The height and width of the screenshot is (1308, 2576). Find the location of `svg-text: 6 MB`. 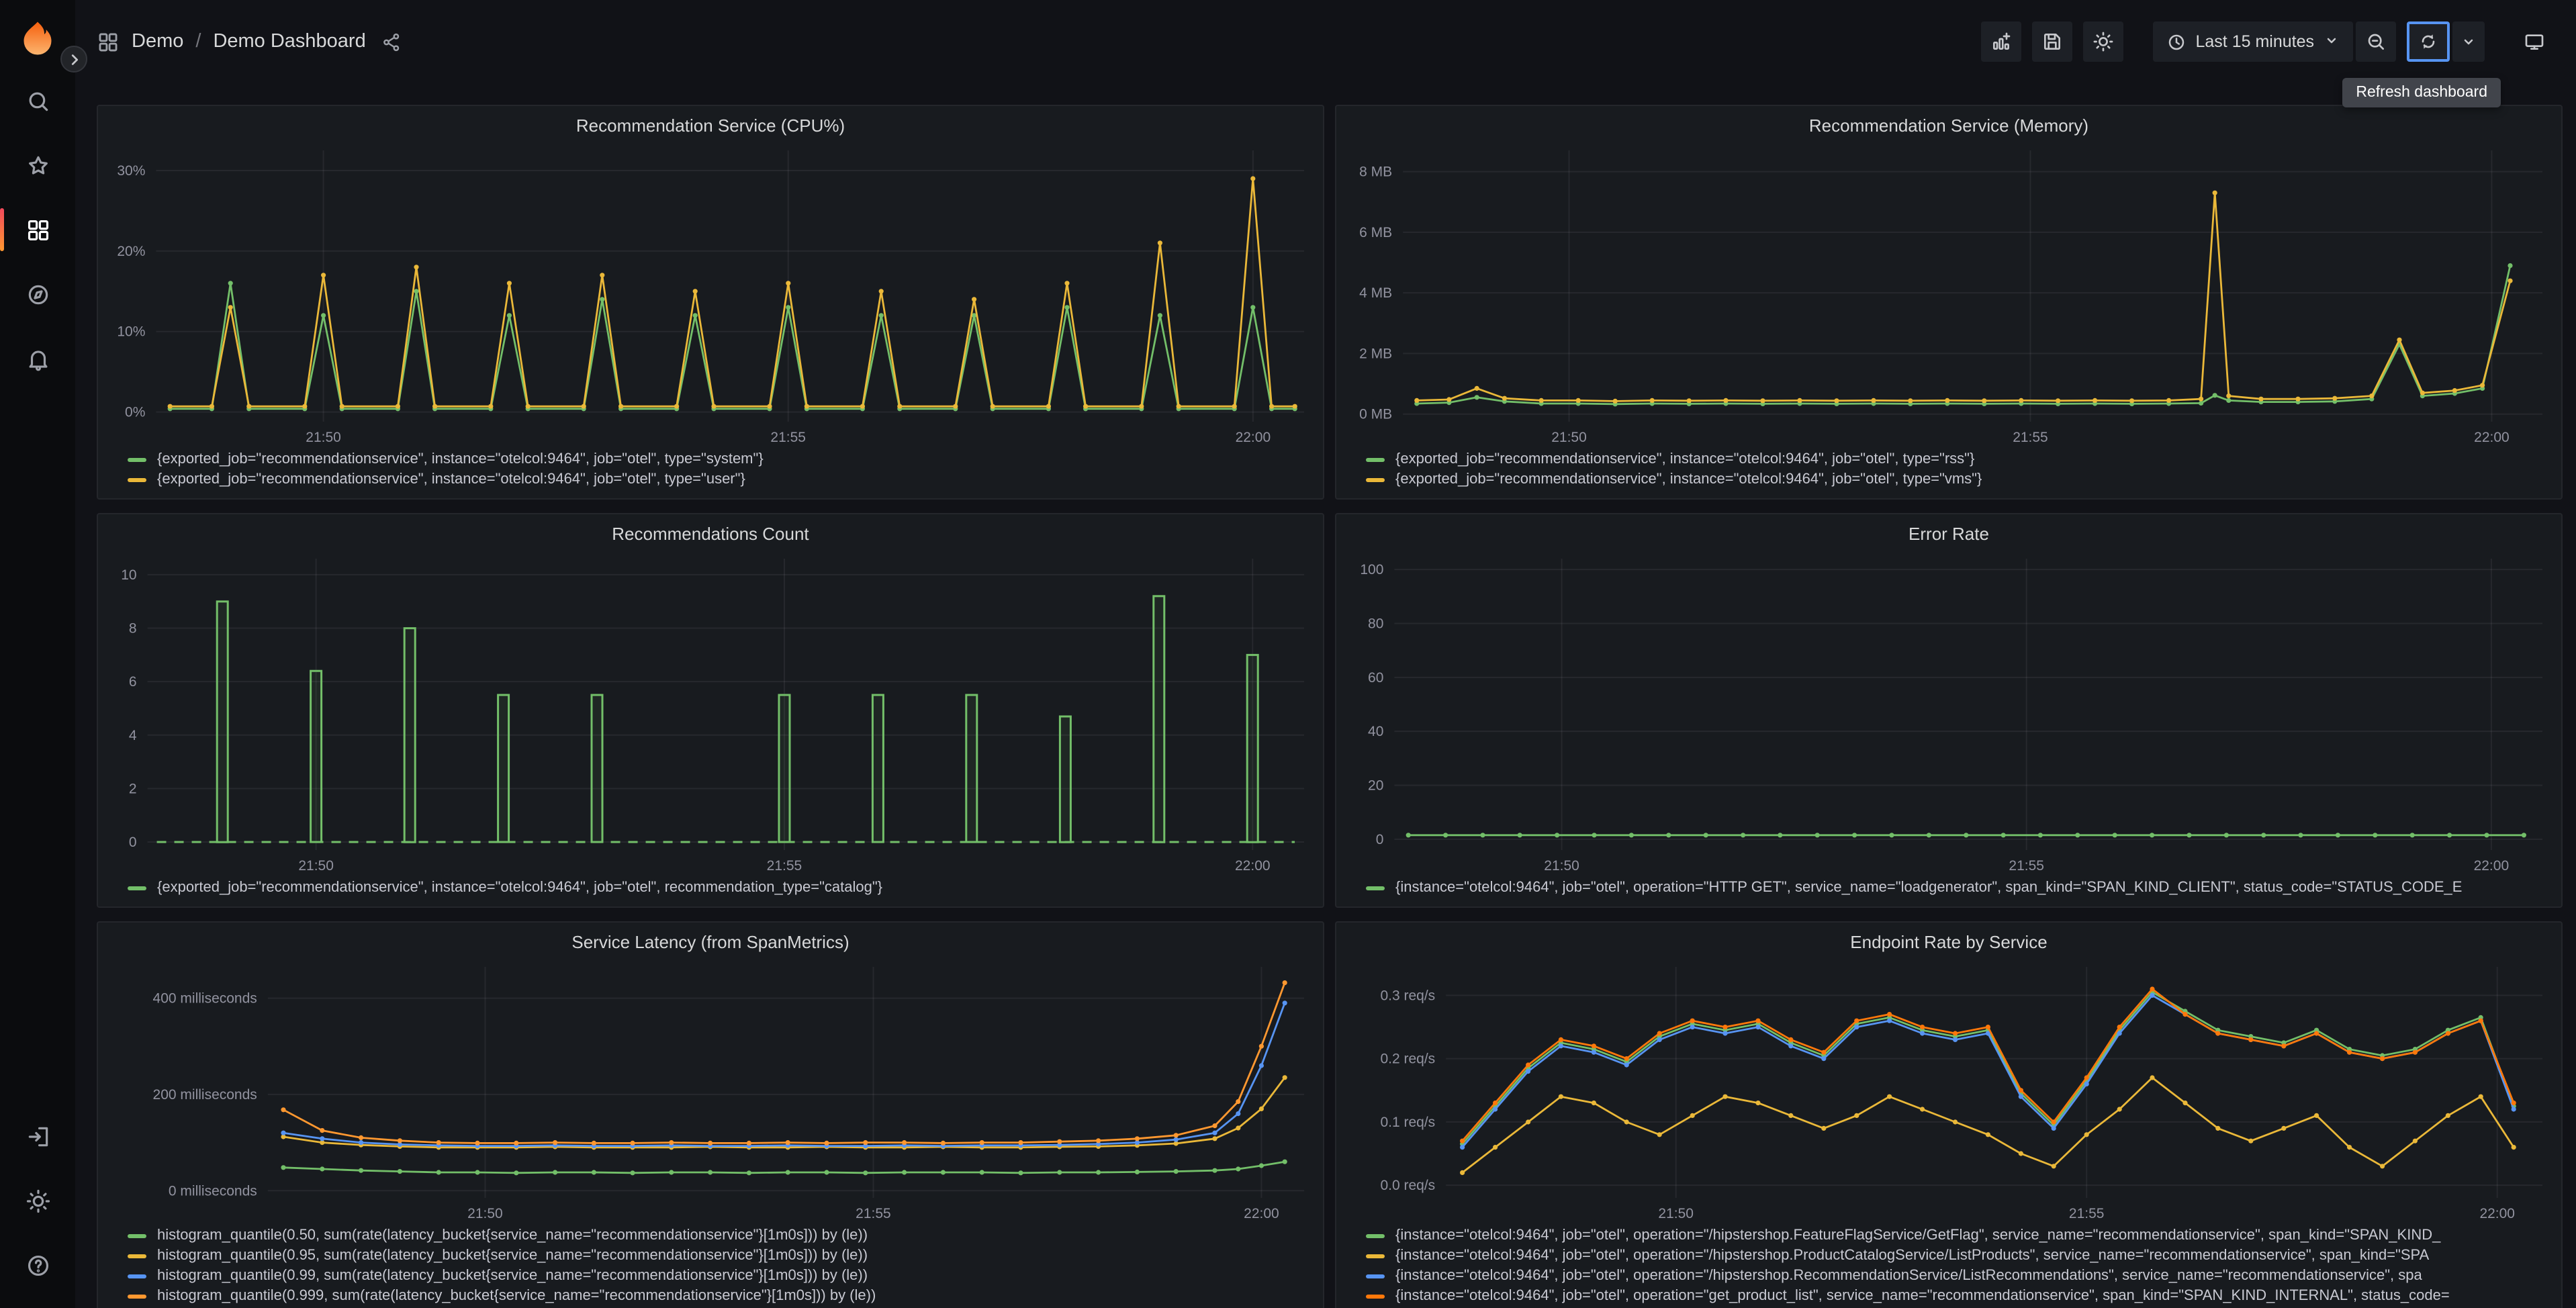

svg-text: 6 MB is located at coordinates (1375, 232).